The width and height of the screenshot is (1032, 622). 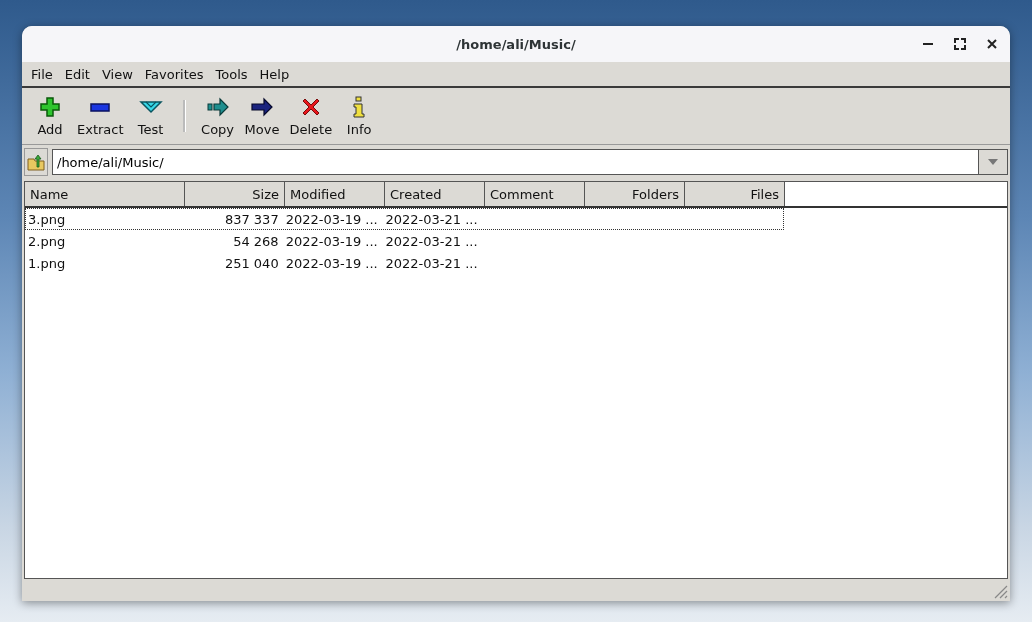 I want to click on dropdown-button, so click(x=993, y=162).